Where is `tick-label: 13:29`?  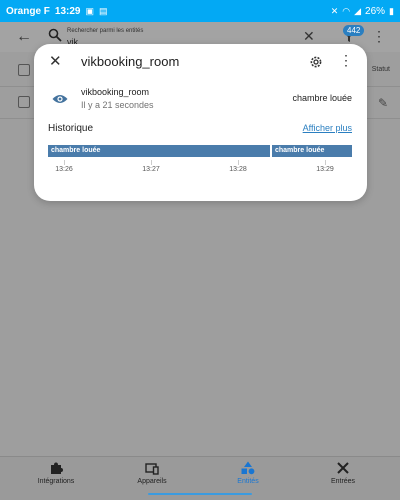
tick-label: 13:29 is located at coordinates (325, 169).